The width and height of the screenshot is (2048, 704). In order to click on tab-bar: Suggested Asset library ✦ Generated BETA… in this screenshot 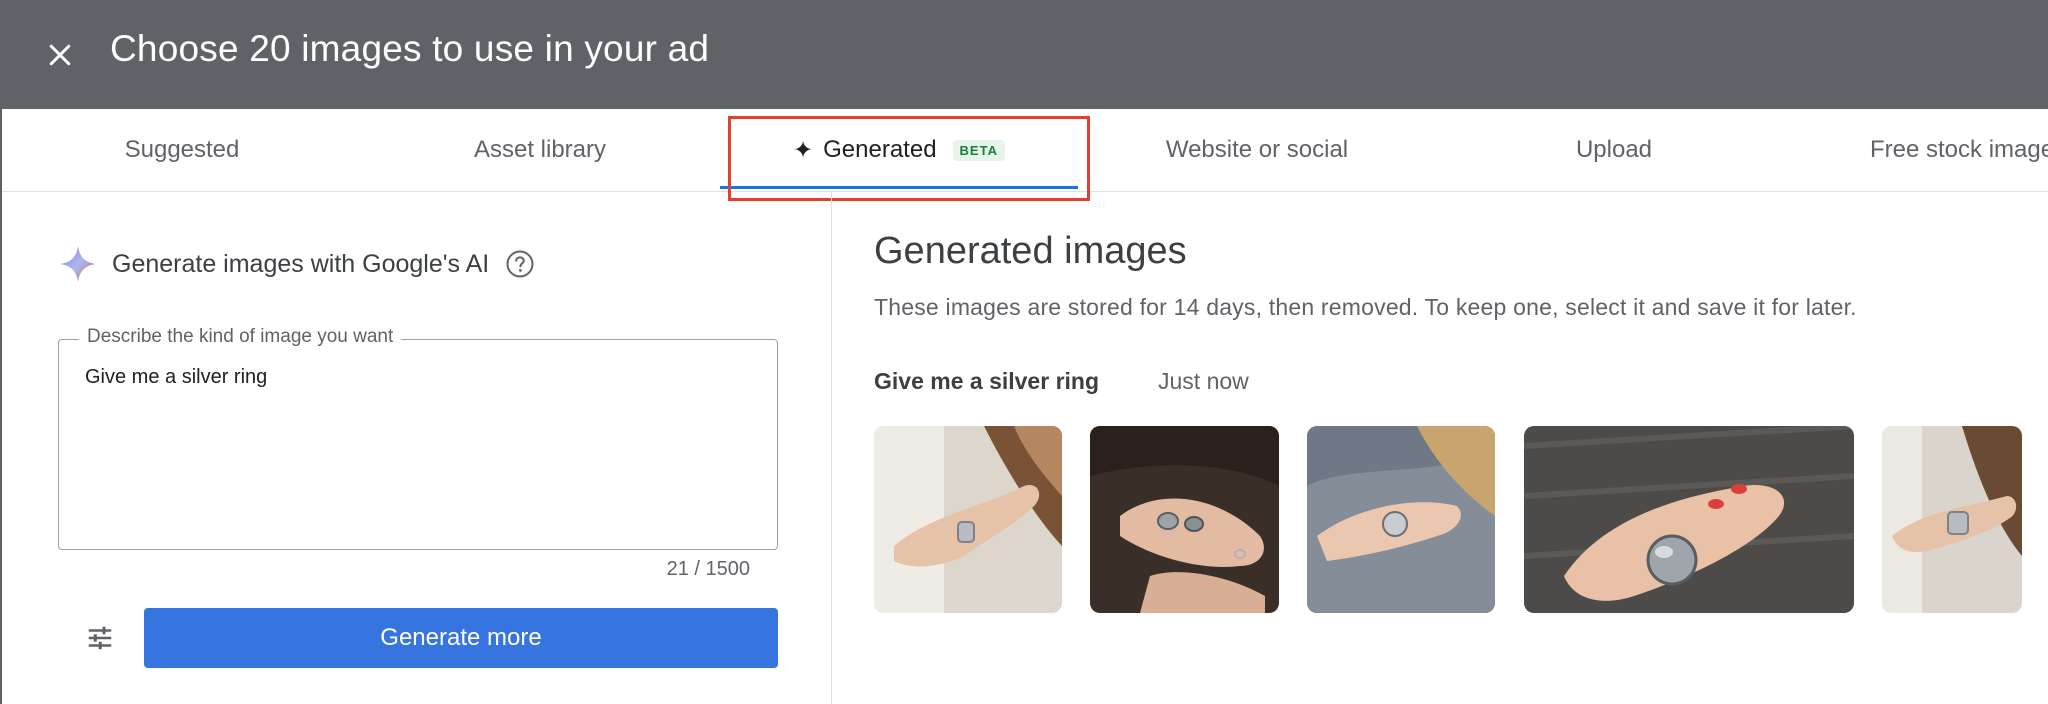, I will do `click(1025, 150)`.